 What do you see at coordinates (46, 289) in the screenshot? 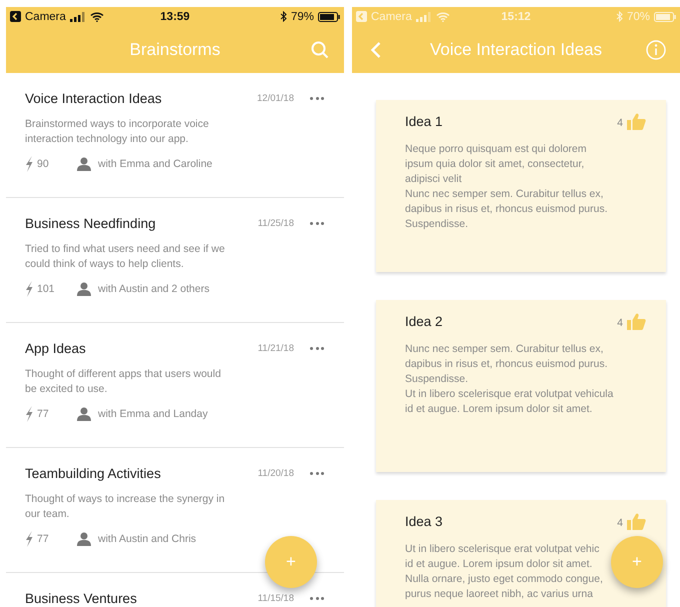
I see `idea-count: 101` at bounding box center [46, 289].